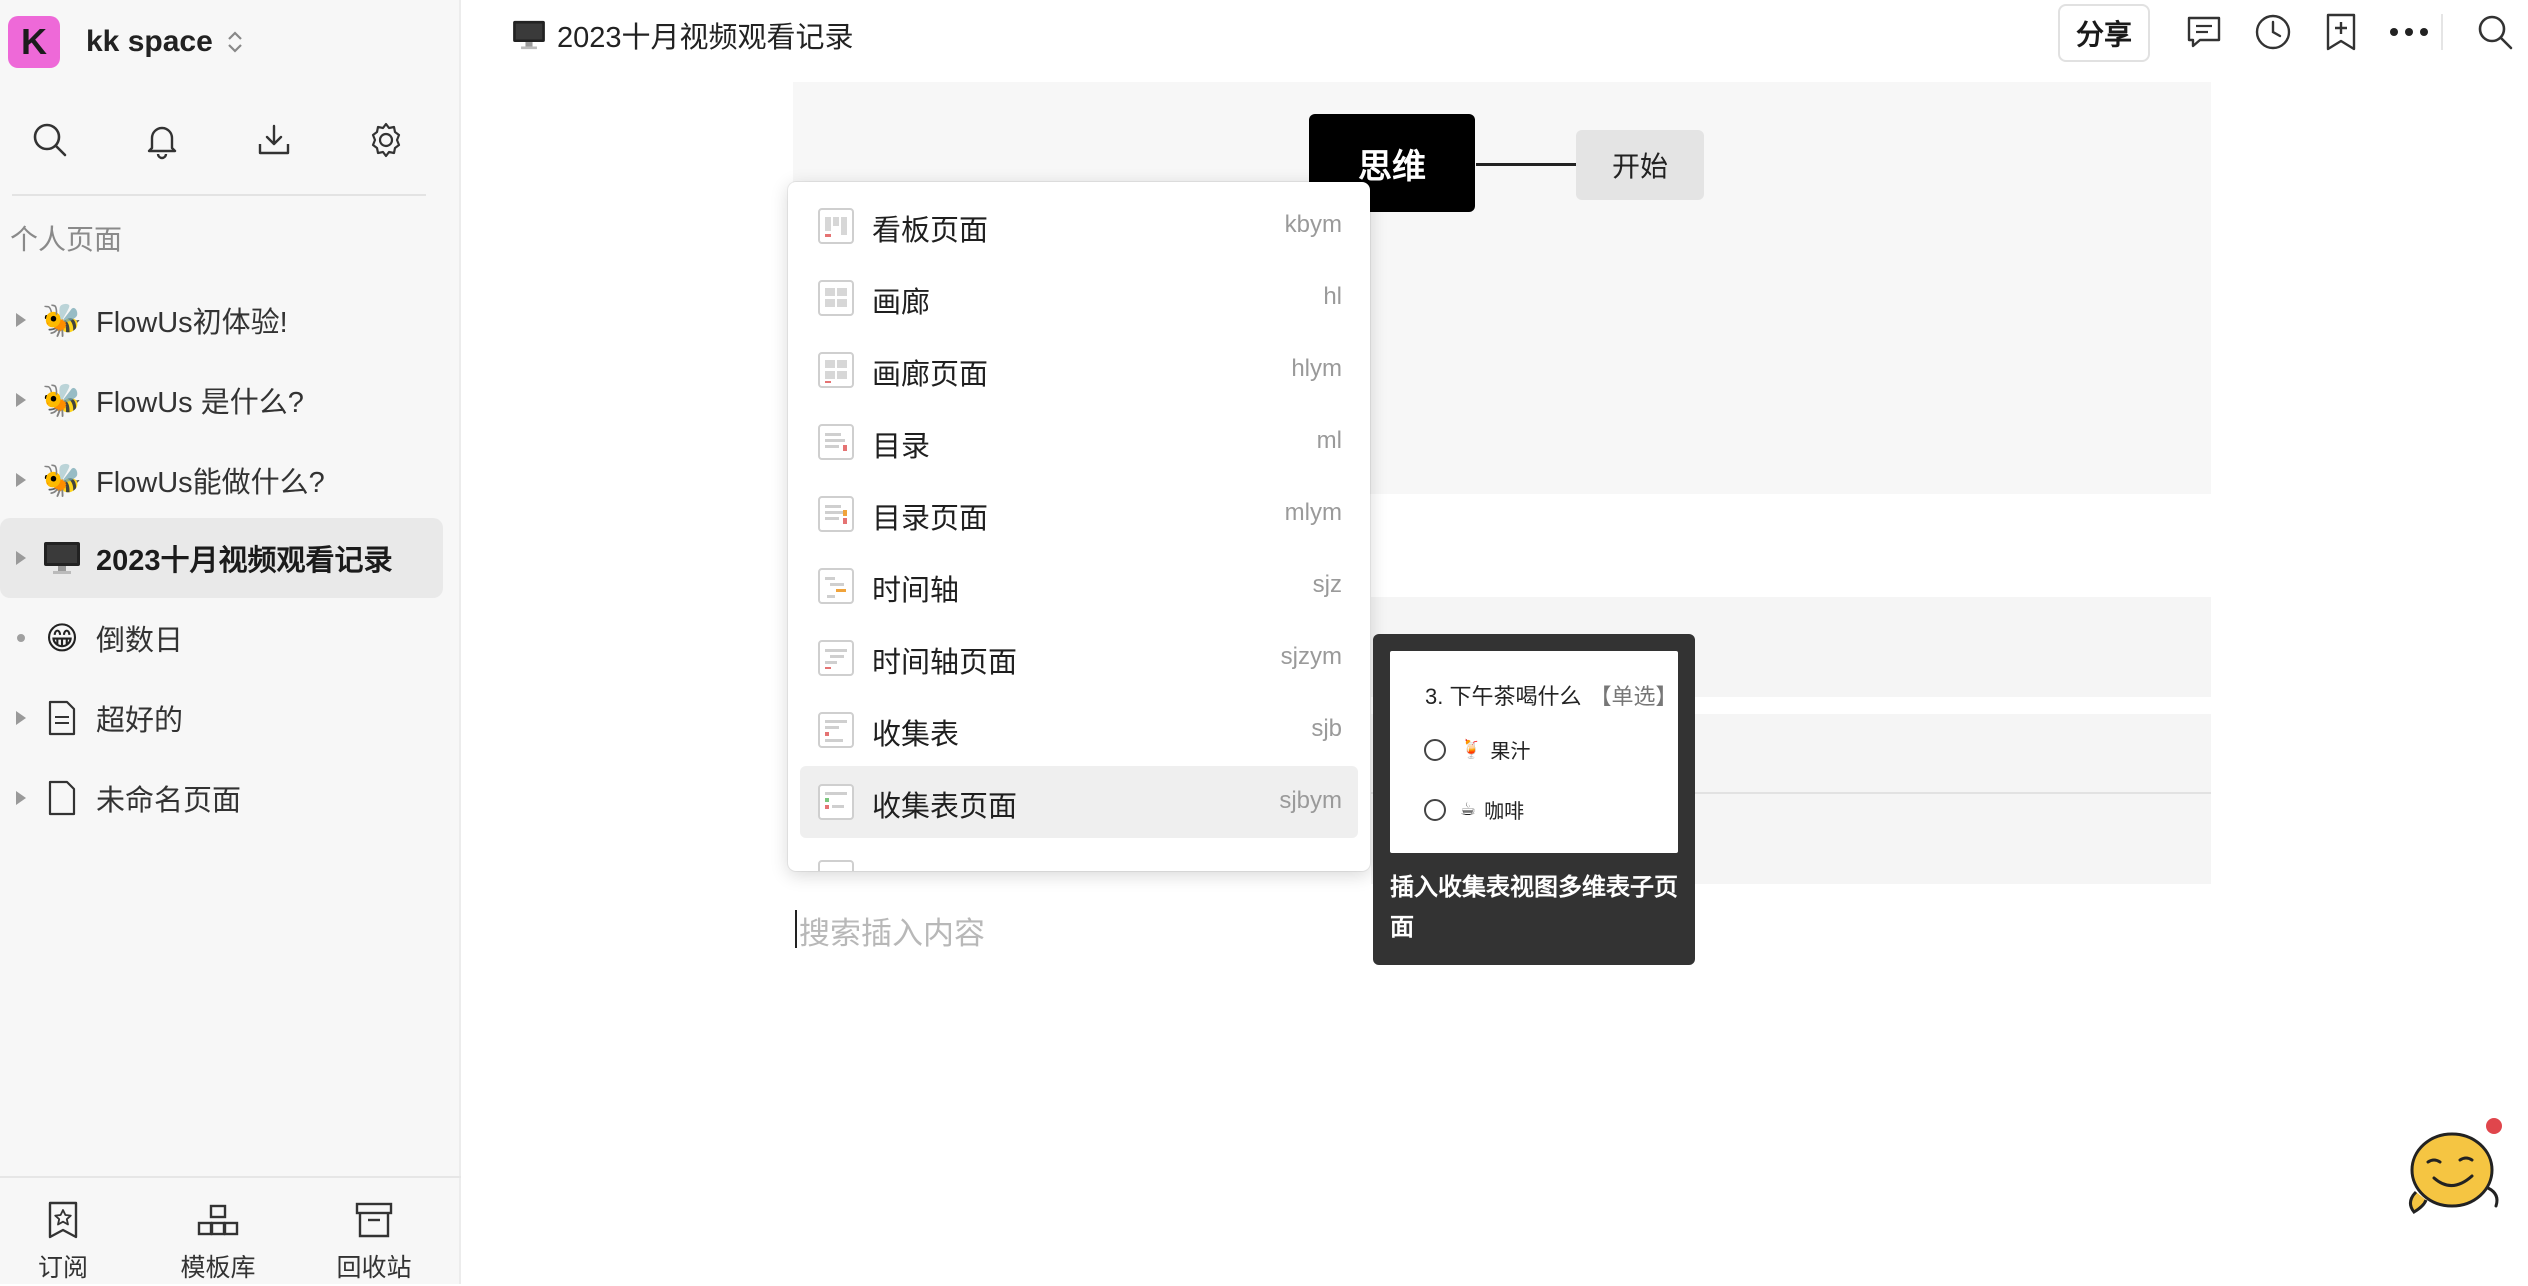 The width and height of the screenshot is (2528, 1286). What do you see at coordinates (1494, 34) in the screenshot?
I see `top-bar: 2023十月视频观看记录 分享` at bounding box center [1494, 34].